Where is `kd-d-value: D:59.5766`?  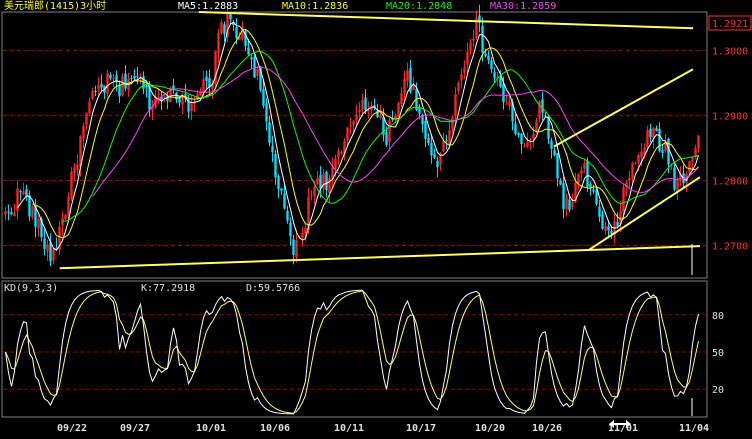 kd-d-value: D:59.5766 is located at coordinates (273, 288).